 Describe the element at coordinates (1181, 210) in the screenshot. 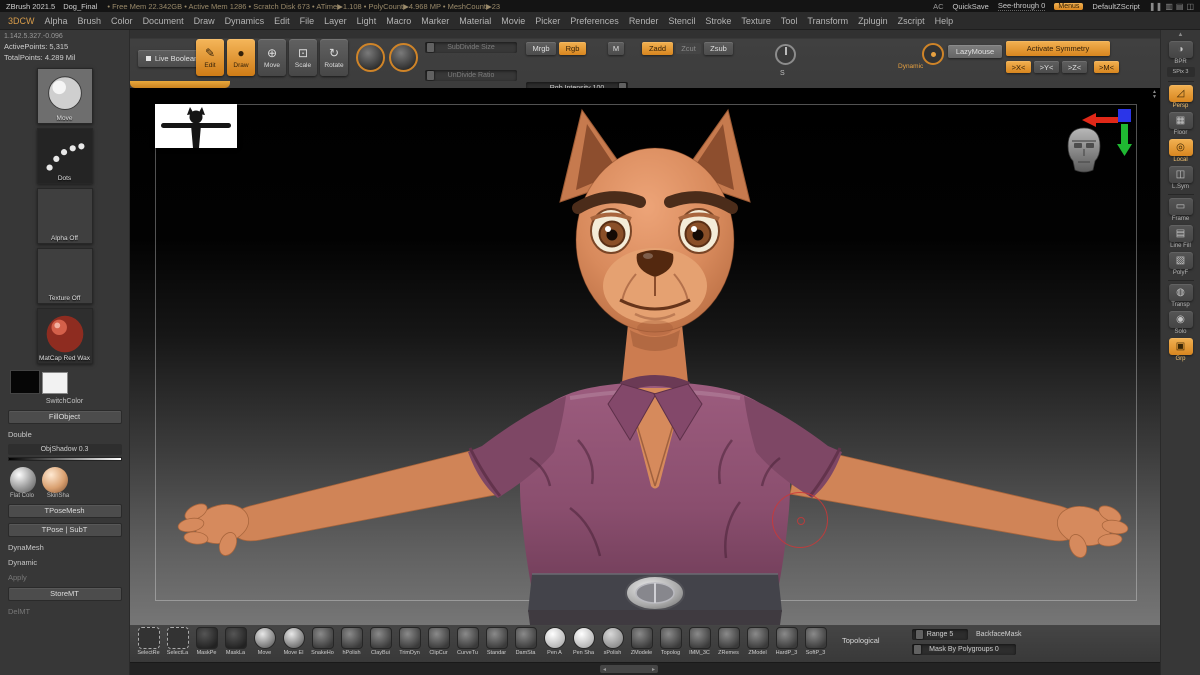

I see `right-tray-frame: ▭ Frame` at that location.